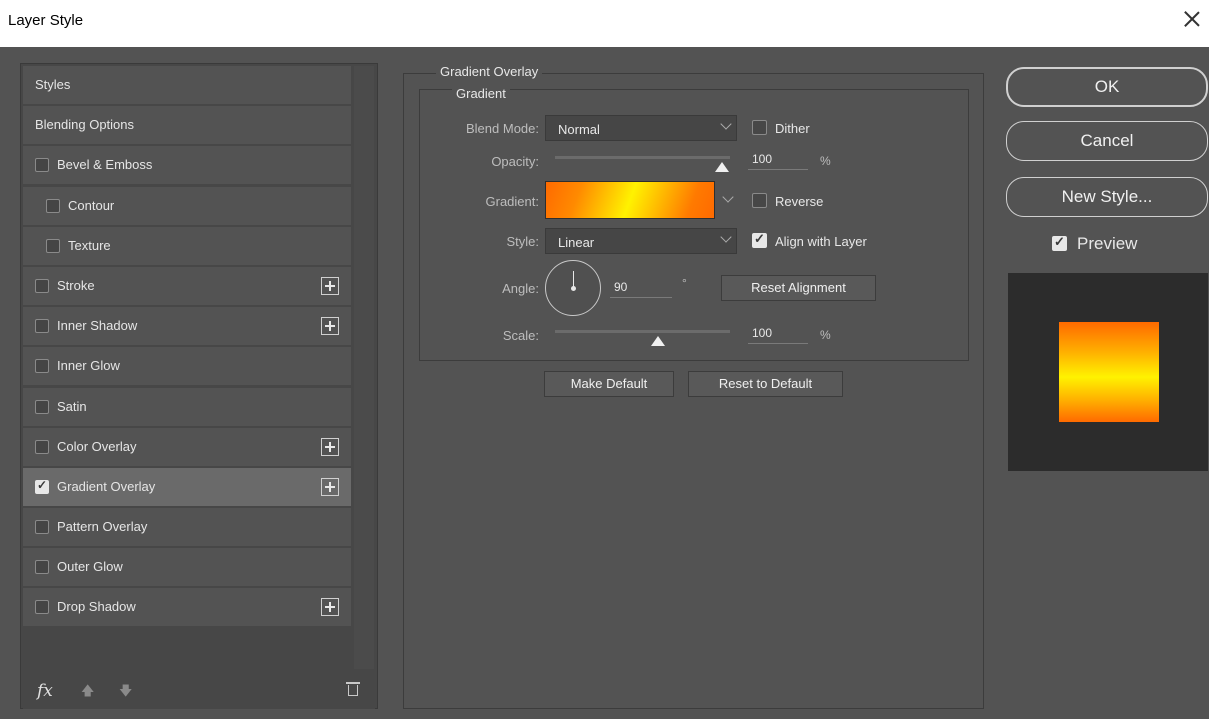  Describe the element at coordinates (778, 335) in the screenshot. I see `scale-input: 100` at that location.